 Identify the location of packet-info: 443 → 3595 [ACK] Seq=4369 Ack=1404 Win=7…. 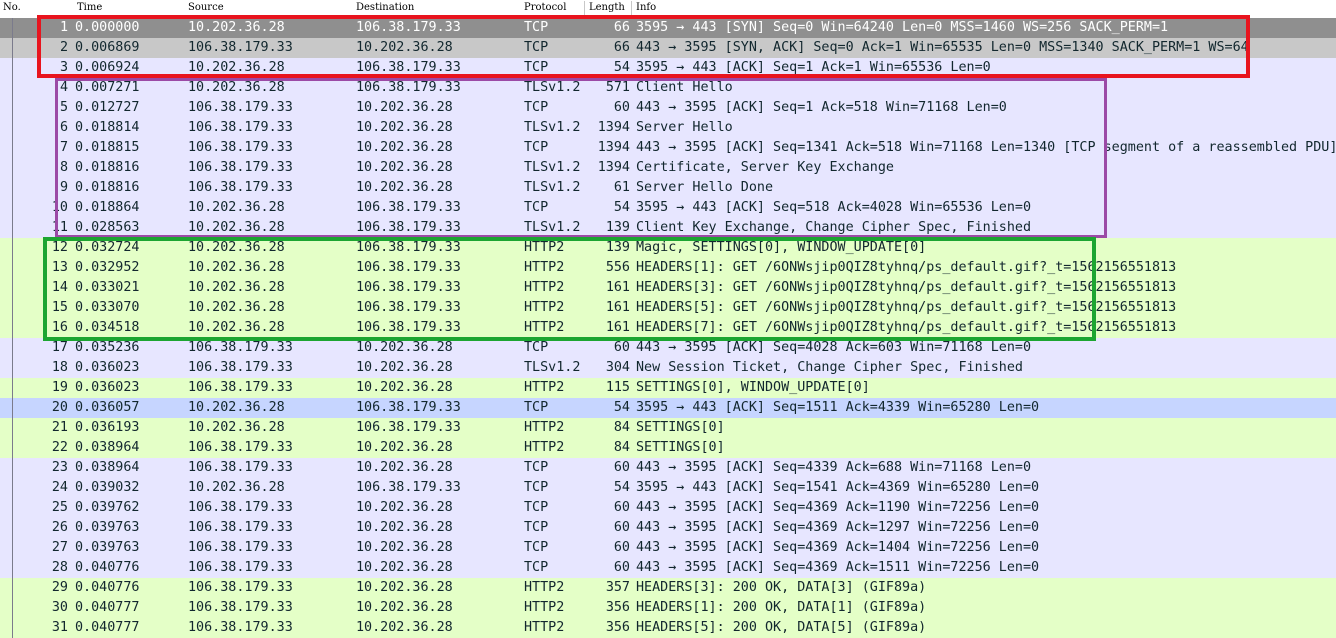
(838, 547).